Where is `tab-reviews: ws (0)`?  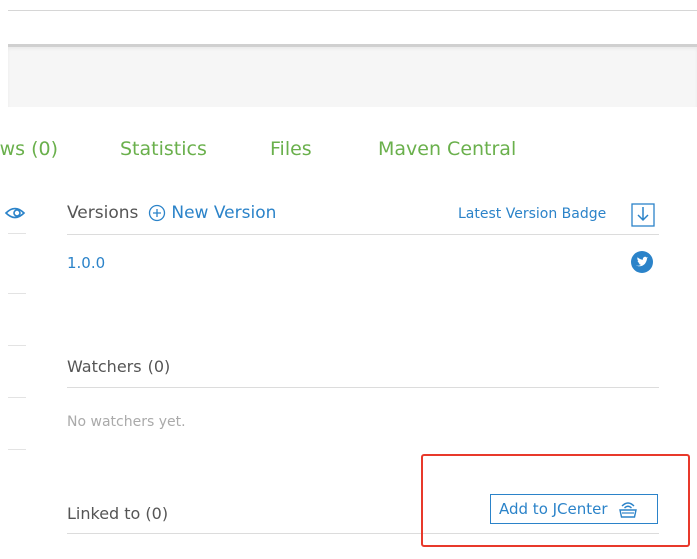 tab-reviews: ws (0) is located at coordinates (29, 149).